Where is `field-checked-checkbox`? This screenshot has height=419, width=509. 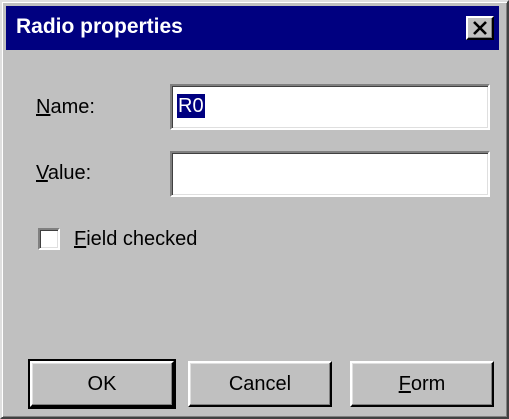 field-checked-checkbox is located at coordinates (49, 239).